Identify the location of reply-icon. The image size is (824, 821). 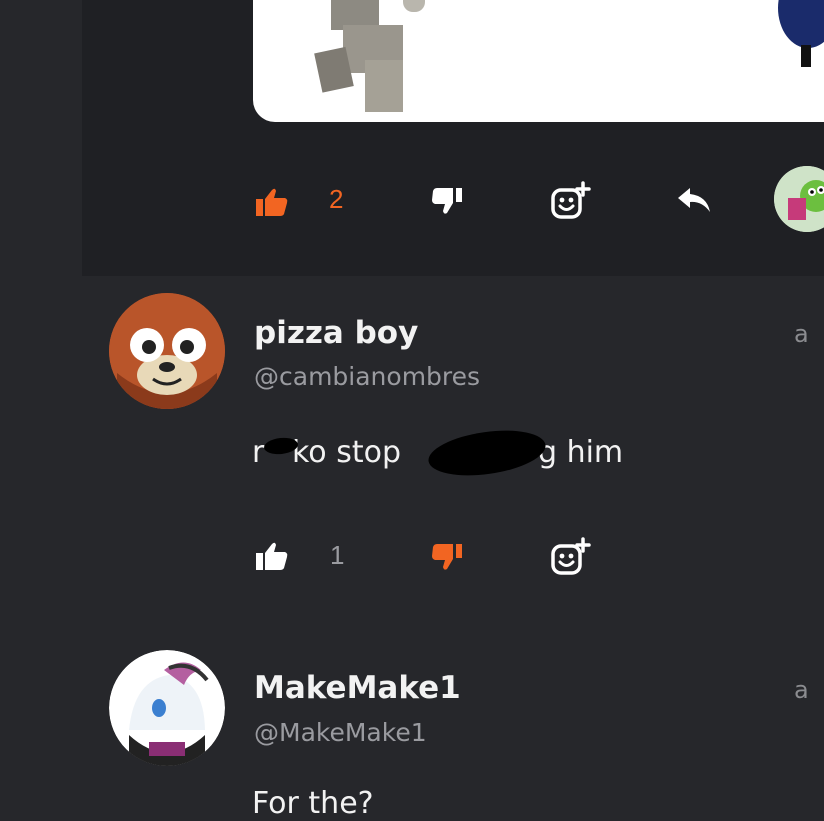
(694, 200).